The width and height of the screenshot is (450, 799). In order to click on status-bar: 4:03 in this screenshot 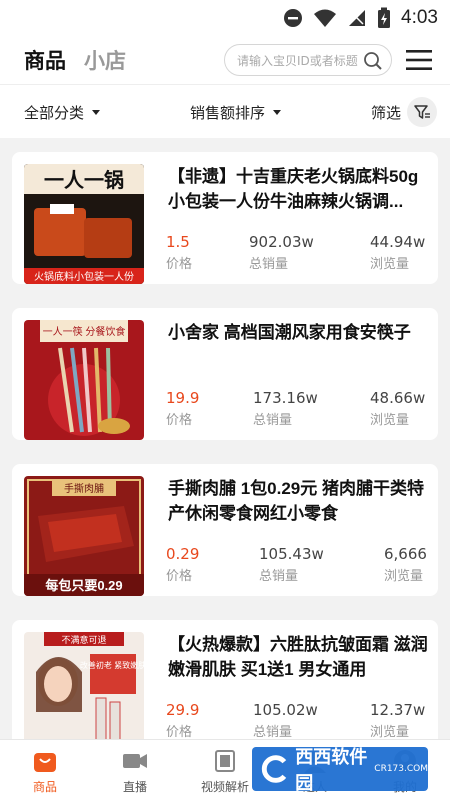, I will do `click(225, 18)`.